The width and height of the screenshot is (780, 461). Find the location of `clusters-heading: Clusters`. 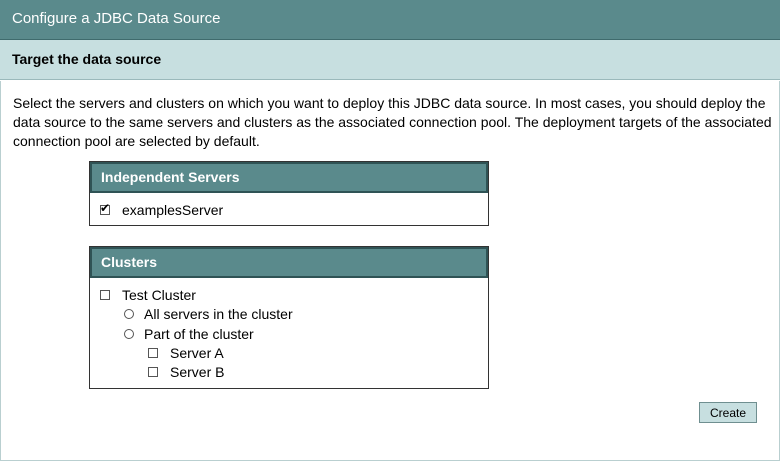

clusters-heading: Clusters is located at coordinates (129, 262).